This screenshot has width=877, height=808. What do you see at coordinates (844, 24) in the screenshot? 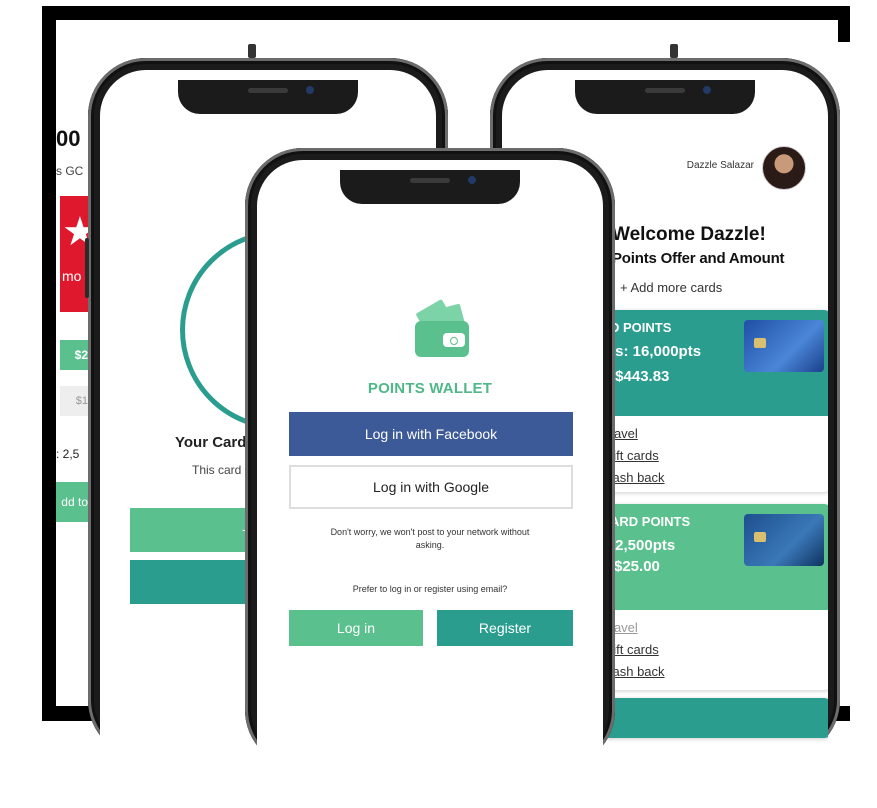
I see `frame-right` at bounding box center [844, 24].